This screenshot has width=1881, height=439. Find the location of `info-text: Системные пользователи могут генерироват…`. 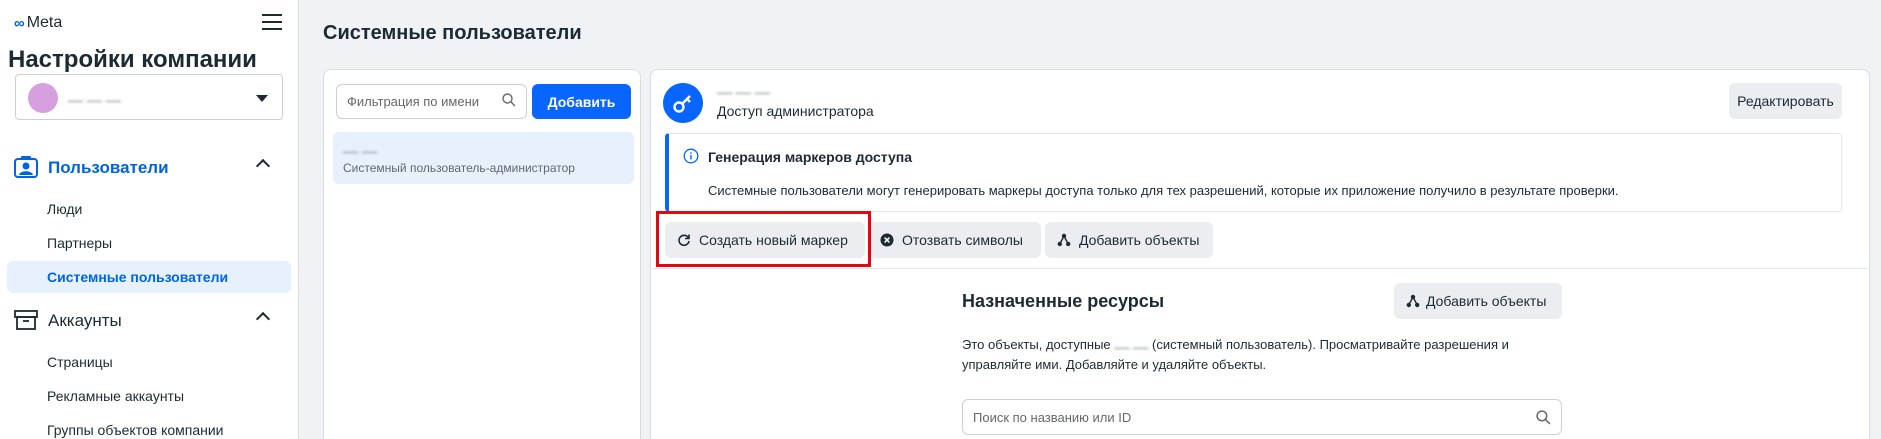

info-text: Системные пользователи могут генерироват… is located at coordinates (1163, 190).